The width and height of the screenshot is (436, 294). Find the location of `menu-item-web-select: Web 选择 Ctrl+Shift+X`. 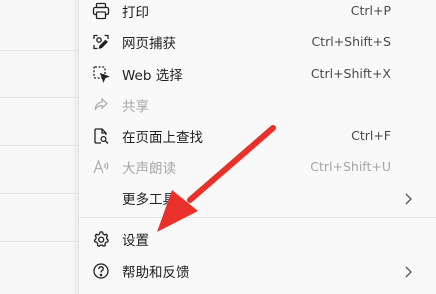

menu-item-web-select: Web 选择 Ctrl+Shift+X is located at coordinates (257, 73).